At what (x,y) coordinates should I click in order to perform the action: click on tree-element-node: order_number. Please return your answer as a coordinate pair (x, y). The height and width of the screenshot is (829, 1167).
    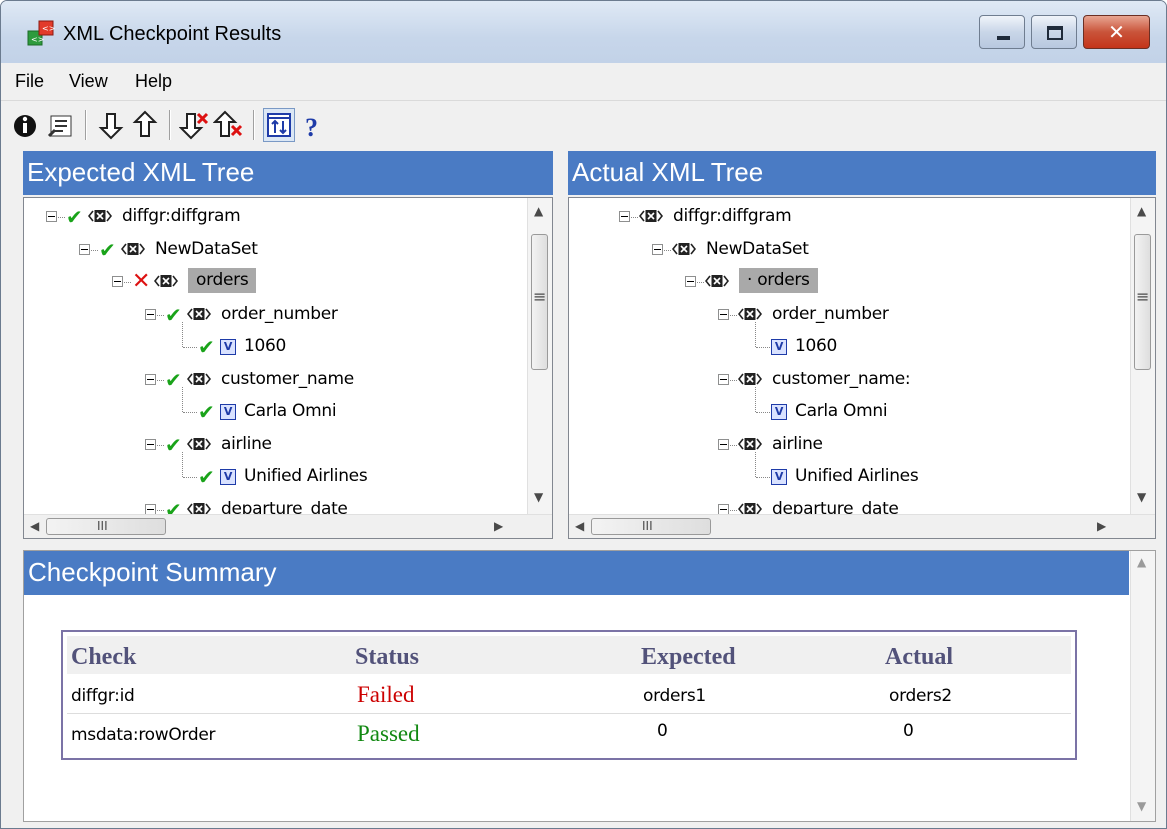
    Looking at the image, I should click on (862, 315).